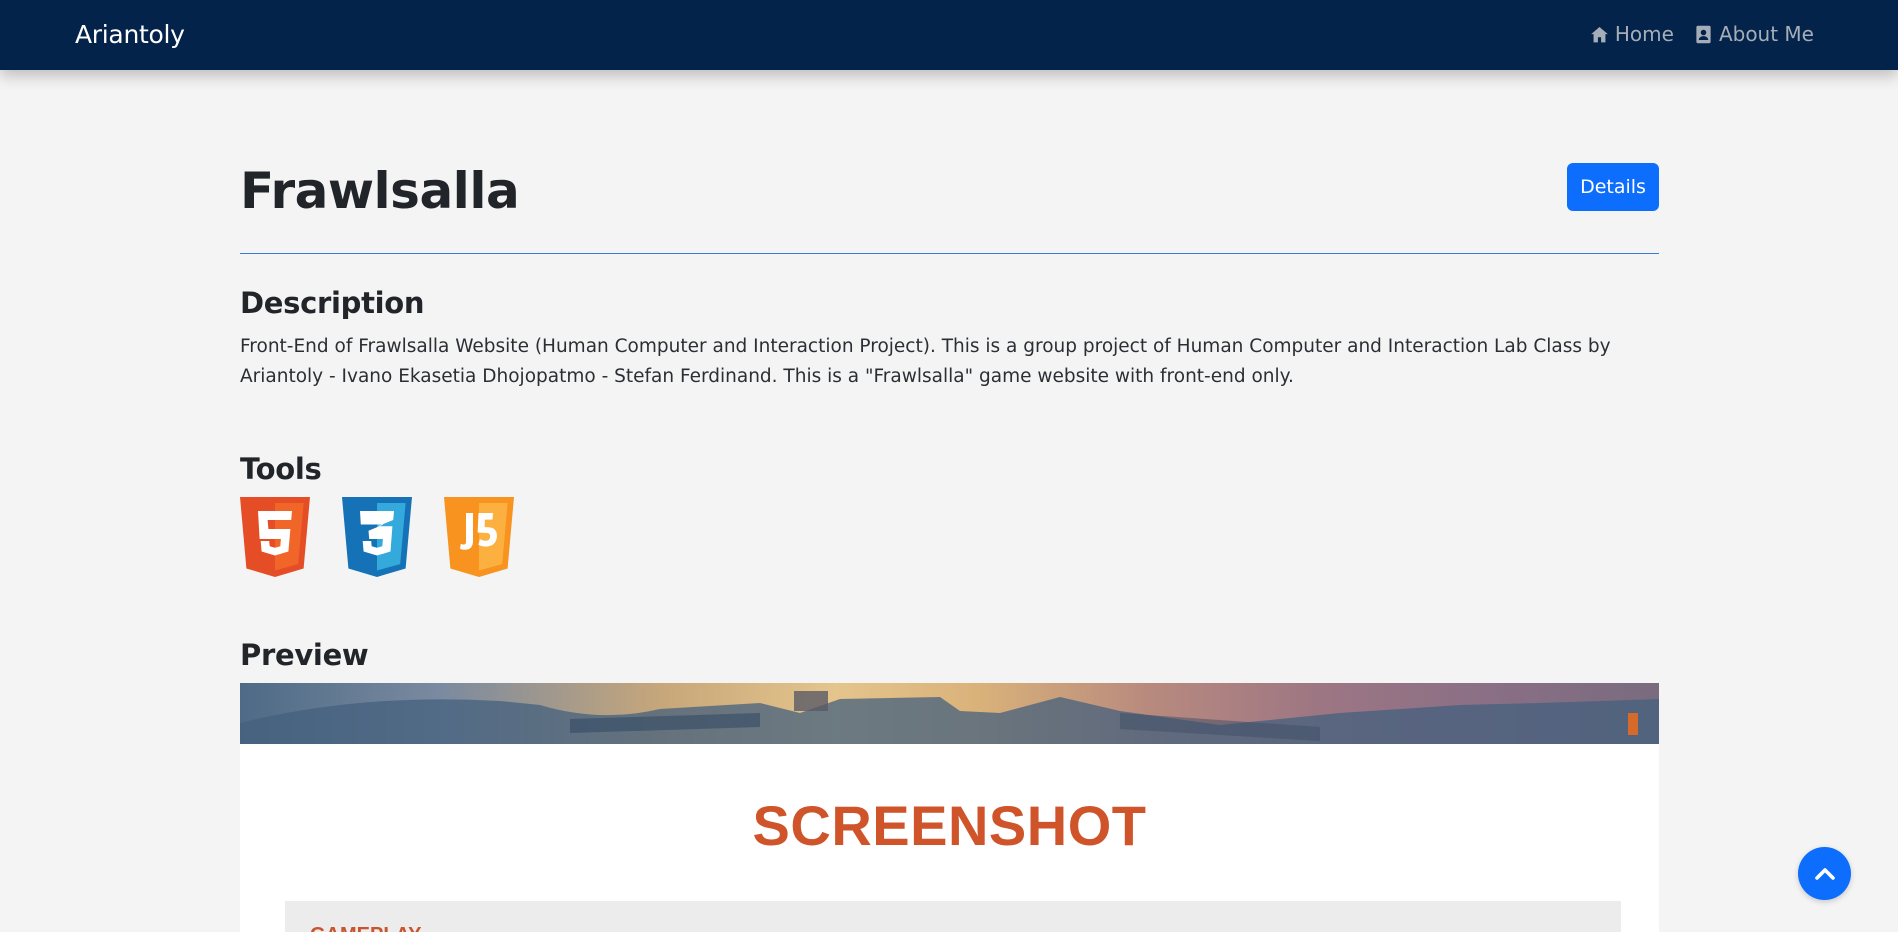 Image resolution: width=1898 pixels, height=932 pixels. What do you see at coordinates (1613, 187) in the screenshot?
I see `details-button: Details` at bounding box center [1613, 187].